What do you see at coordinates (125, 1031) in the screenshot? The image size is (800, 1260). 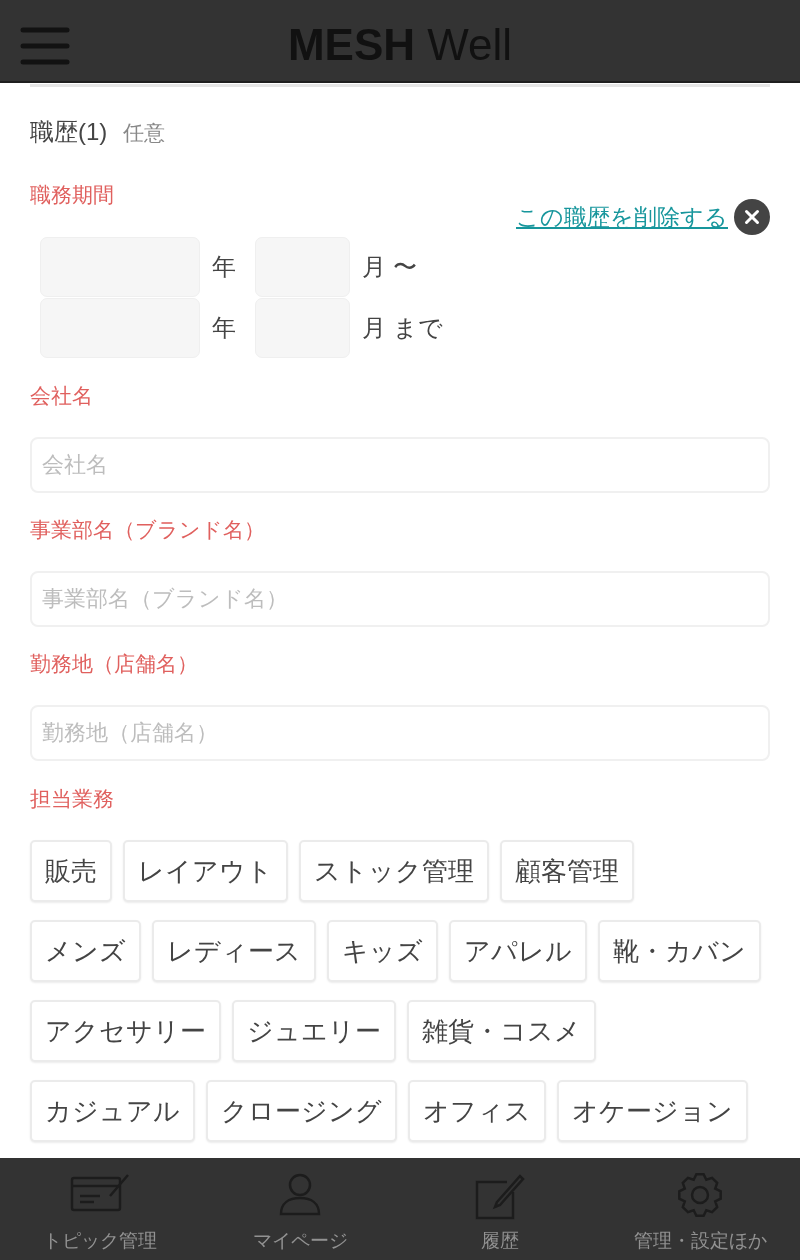 I see `duty-tag: アクセサリー` at bounding box center [125, 1031].